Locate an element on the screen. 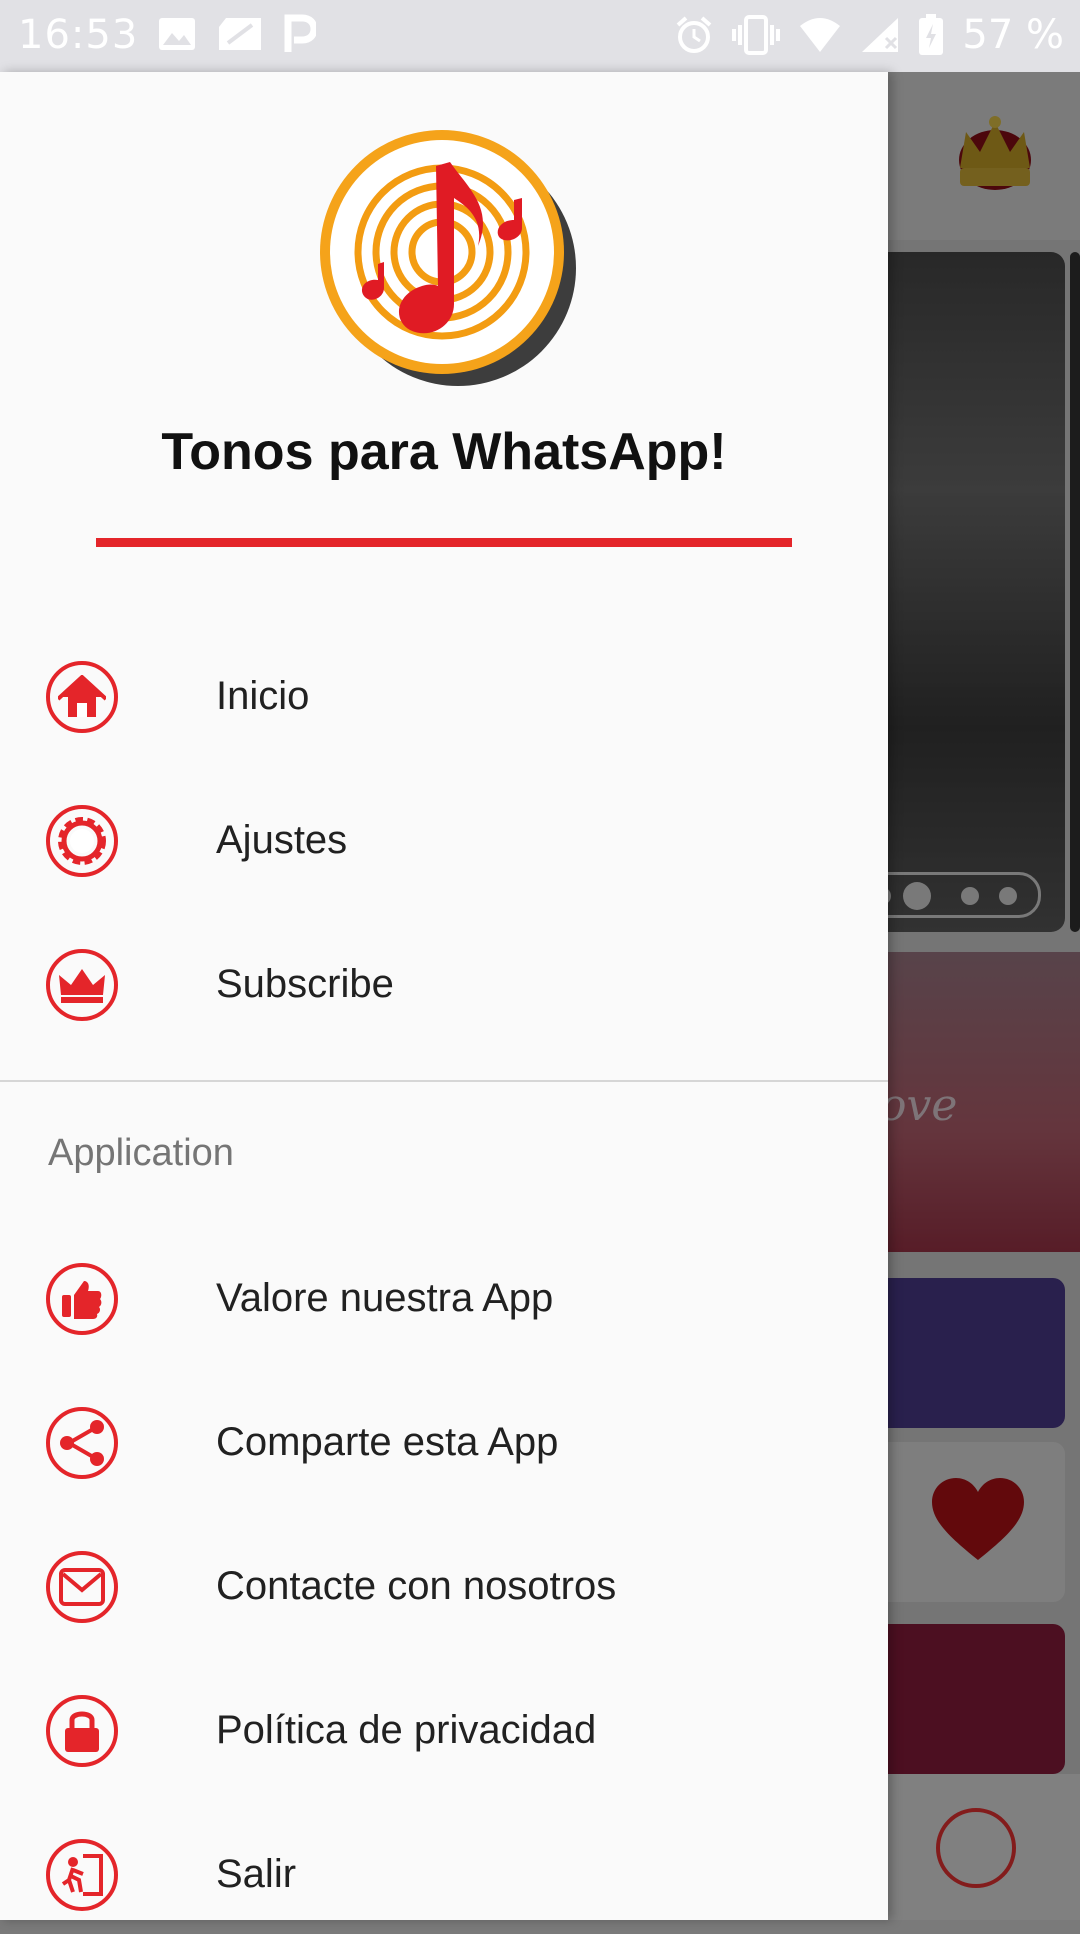  image-icon is located at coordinates (177, 34).